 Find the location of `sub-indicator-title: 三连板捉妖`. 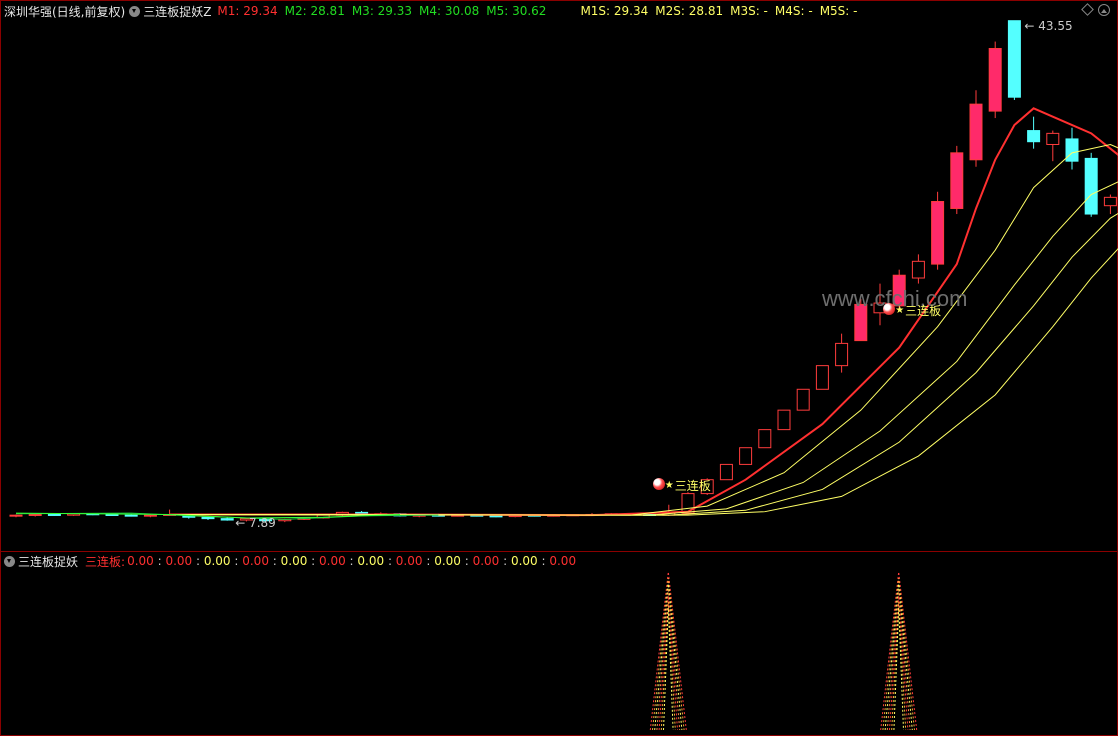

sub-indicator-title: 三连板捉妖 is located at coordinates (48, 561).